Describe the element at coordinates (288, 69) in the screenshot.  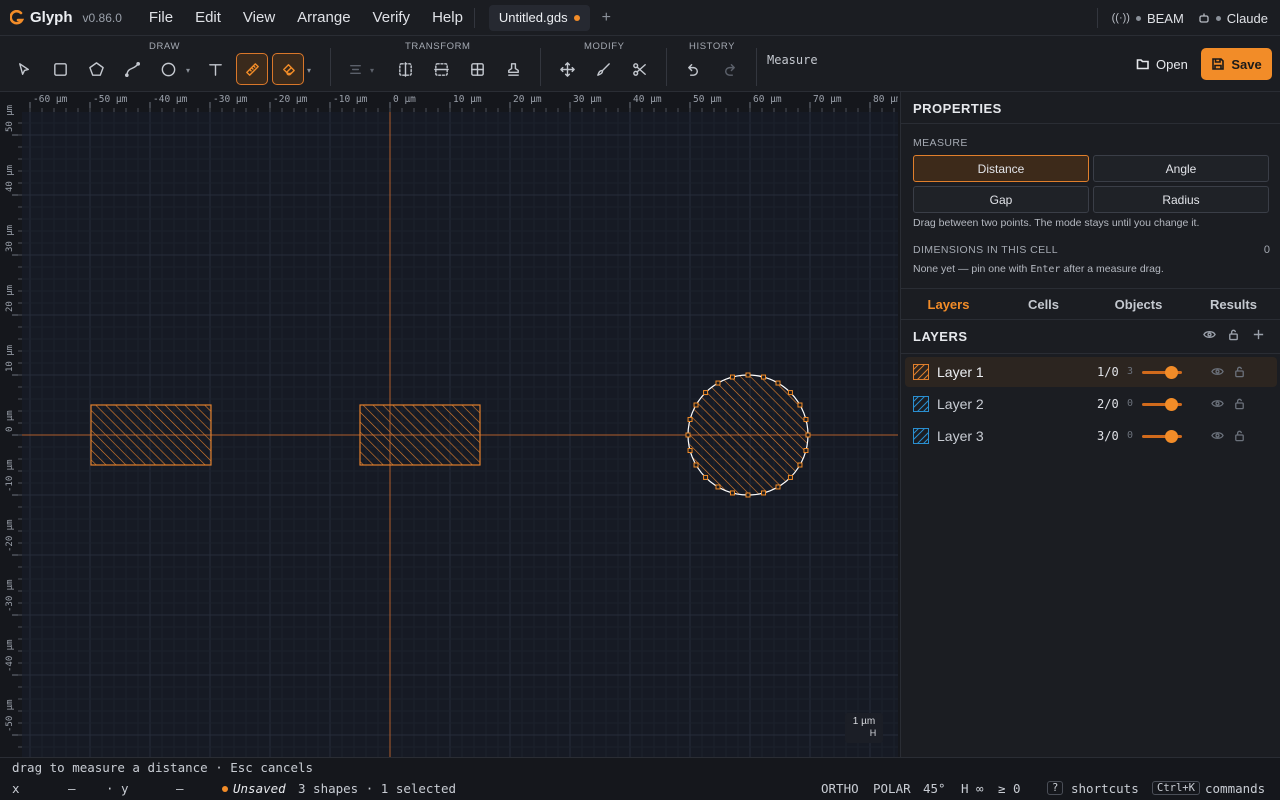
I see `snap-tool-button` at that location.